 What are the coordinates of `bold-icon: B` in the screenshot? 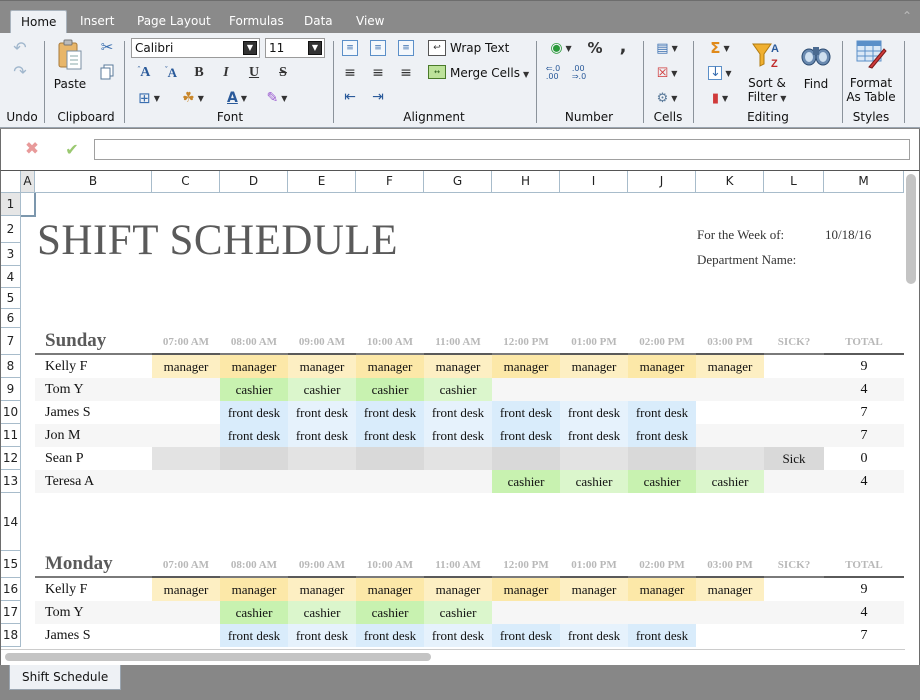 It's located at (199, 73).